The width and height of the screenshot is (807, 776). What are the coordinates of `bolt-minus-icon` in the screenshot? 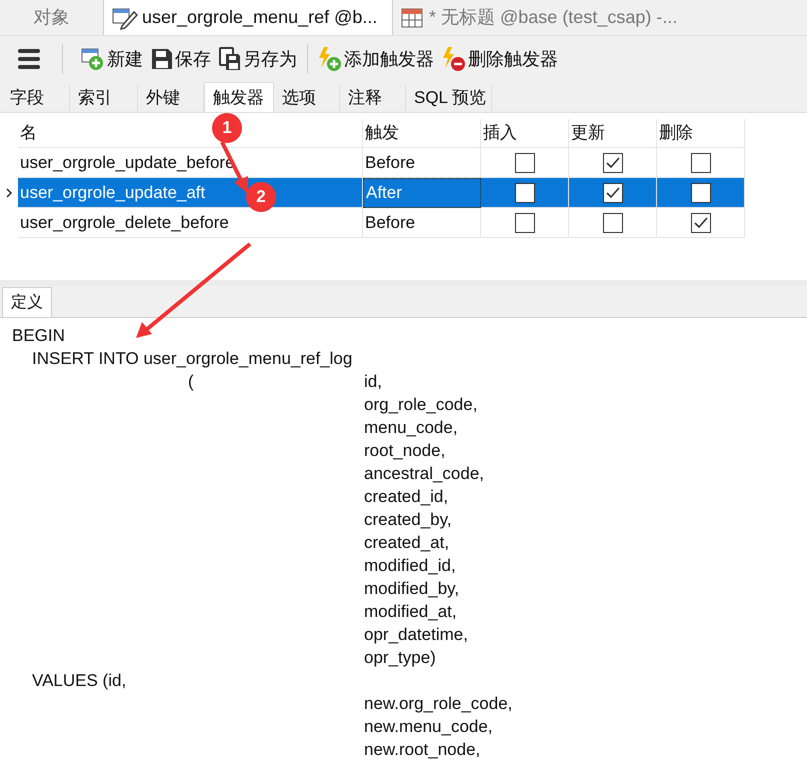 It's located at (454, 59).